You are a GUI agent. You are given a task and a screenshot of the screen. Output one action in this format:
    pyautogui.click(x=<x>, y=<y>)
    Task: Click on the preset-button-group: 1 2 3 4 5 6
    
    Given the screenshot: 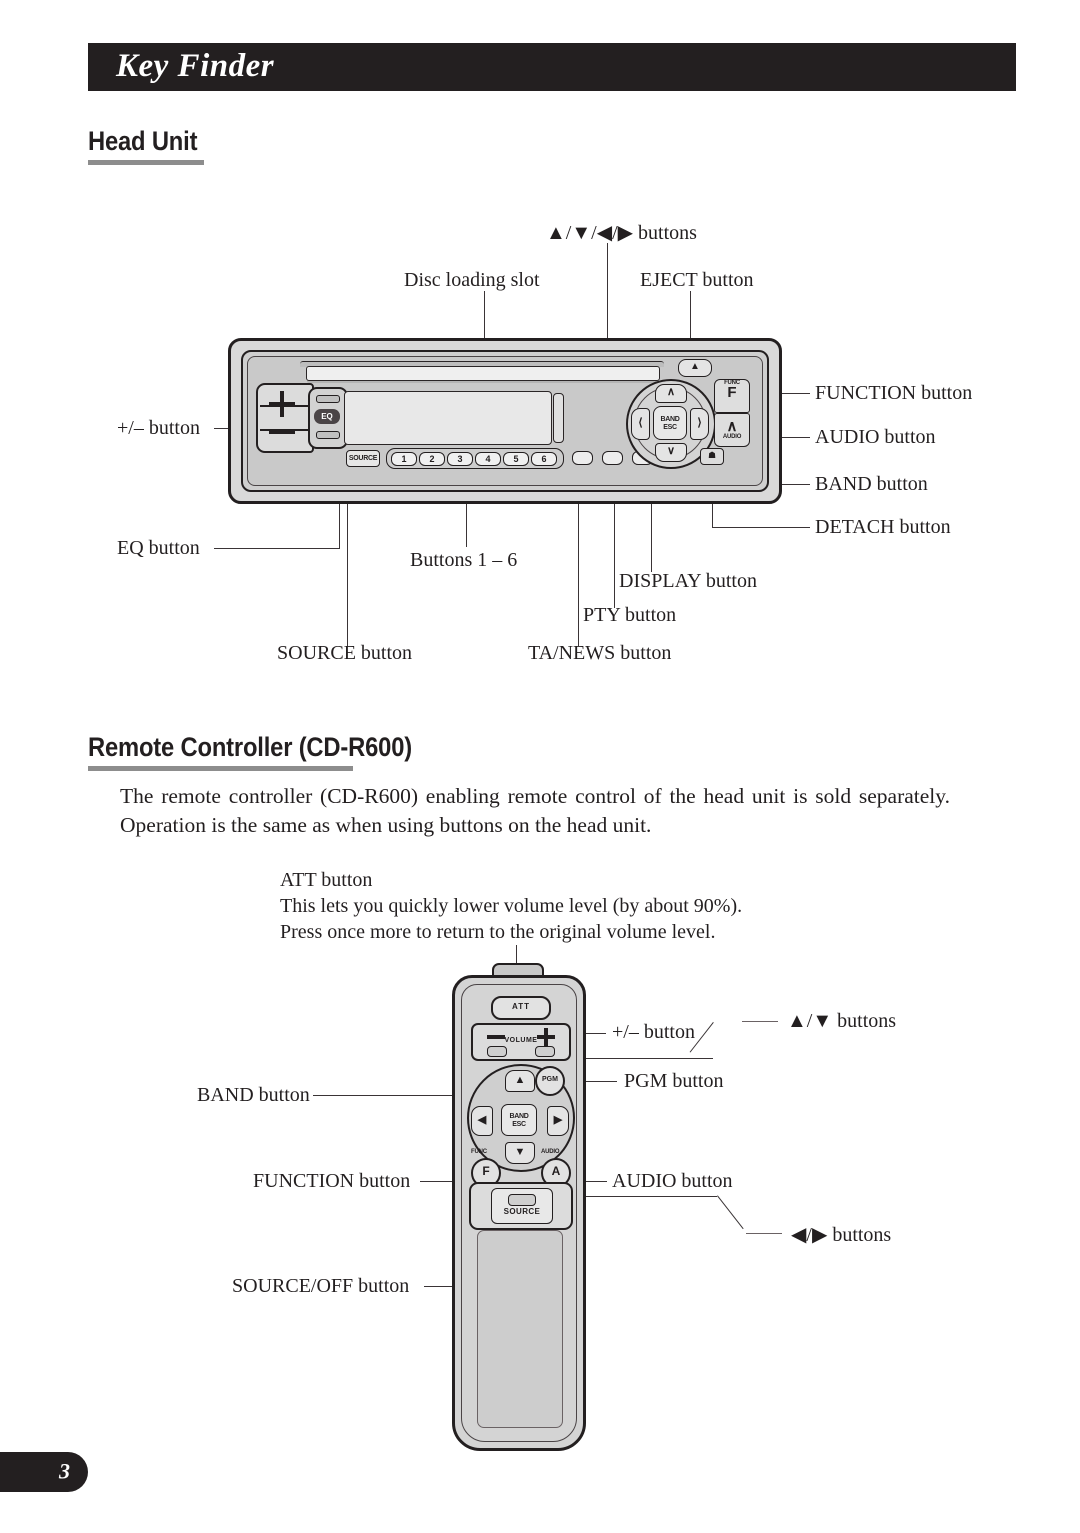 What is the action you would take?
    pyautogui.click(x=475, y=458)
    